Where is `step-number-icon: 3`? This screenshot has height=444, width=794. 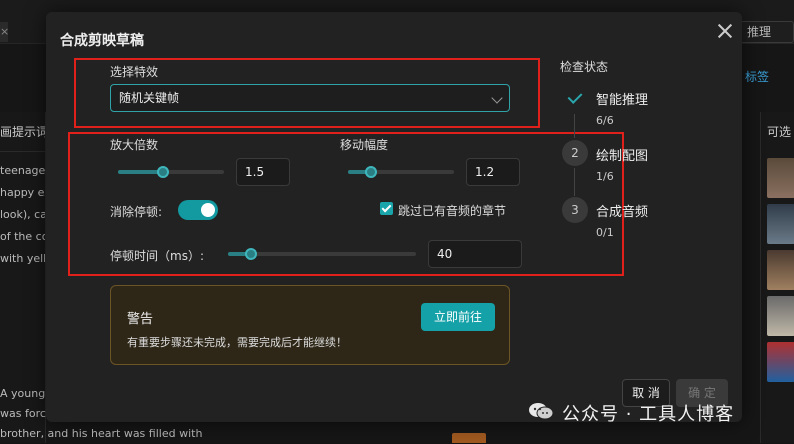
step-number-icon: 3 is located at coordinates (575, 210).